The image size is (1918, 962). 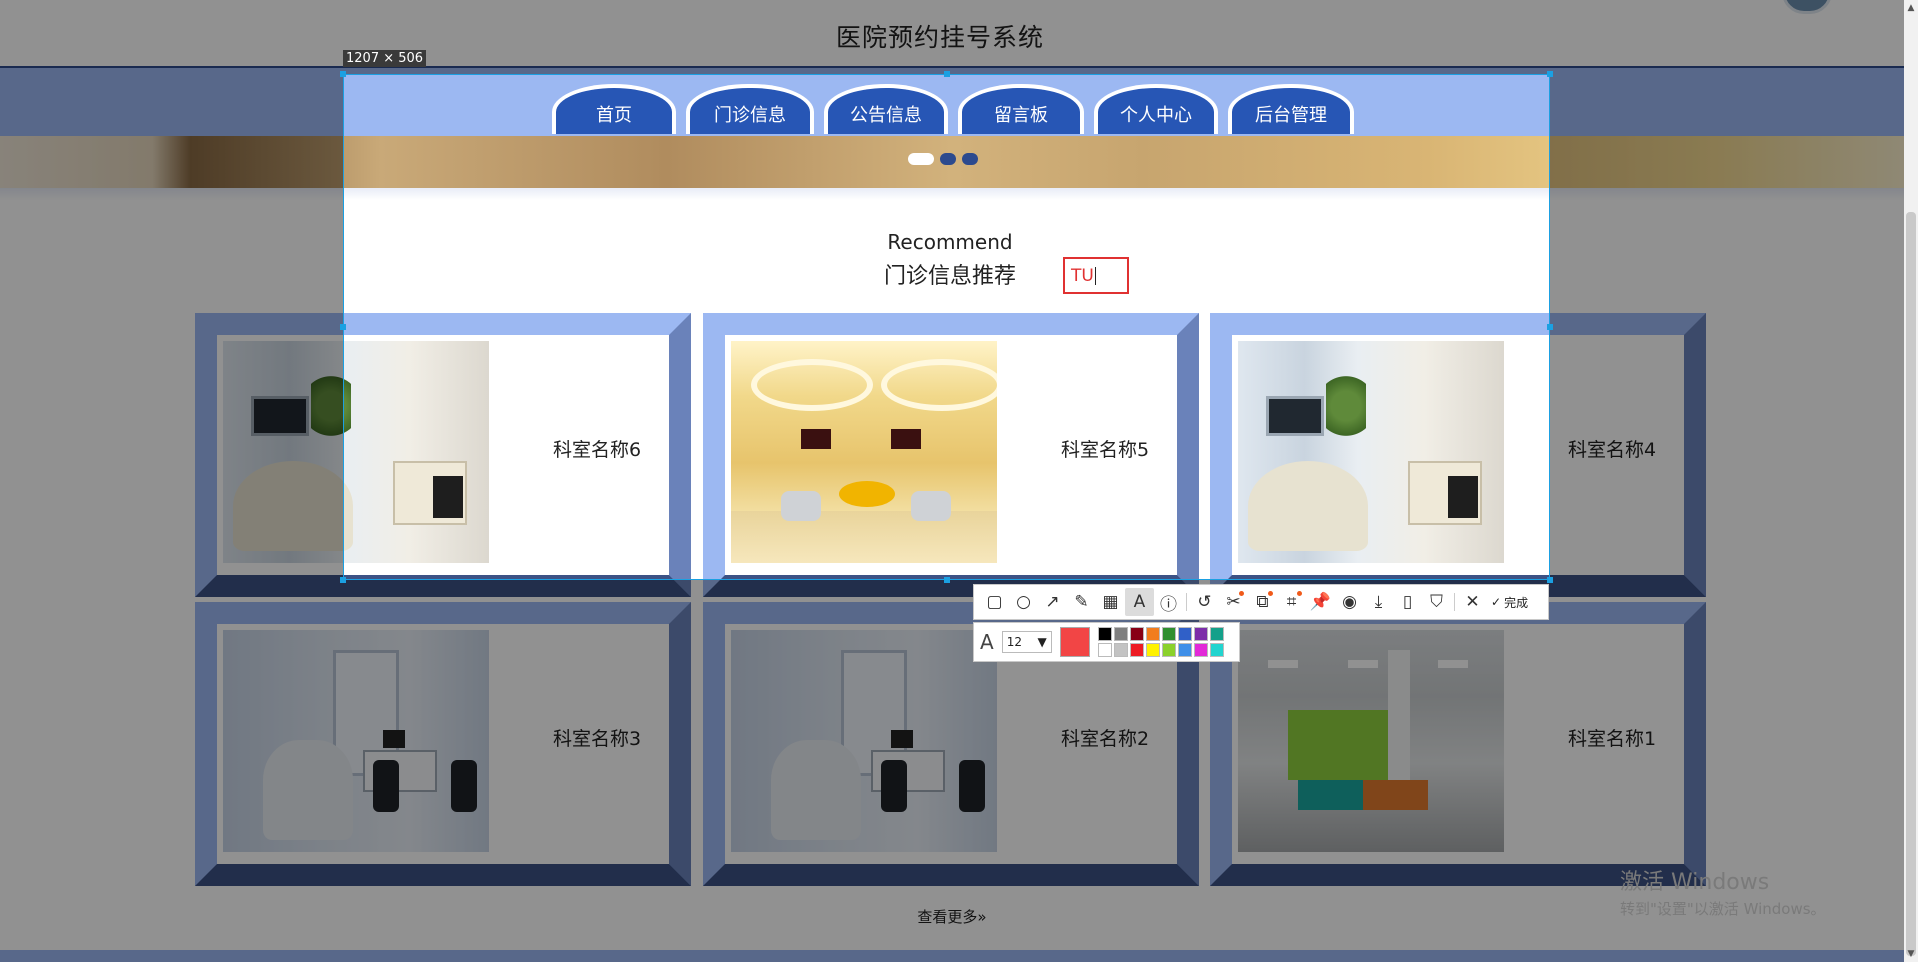 I want to click on pencil-icon: ✎, so click(x=1081, y=602).